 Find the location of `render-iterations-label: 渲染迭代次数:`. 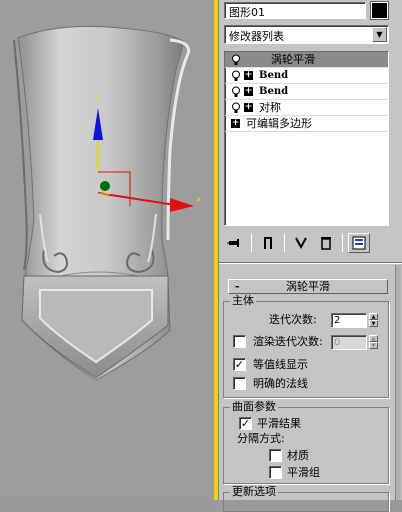

render-iterations-label: 渲染迭代次数: is located at coordinates (288, 341).